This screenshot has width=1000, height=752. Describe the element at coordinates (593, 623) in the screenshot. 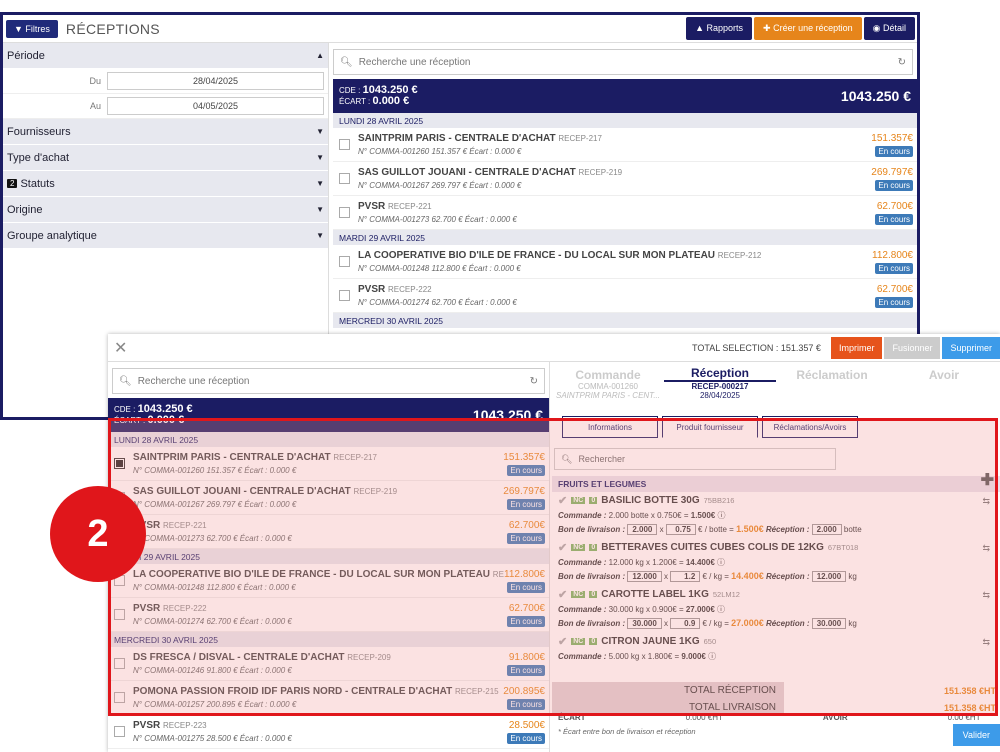

I see `delivery-label: Bon de livraison :` at that location.